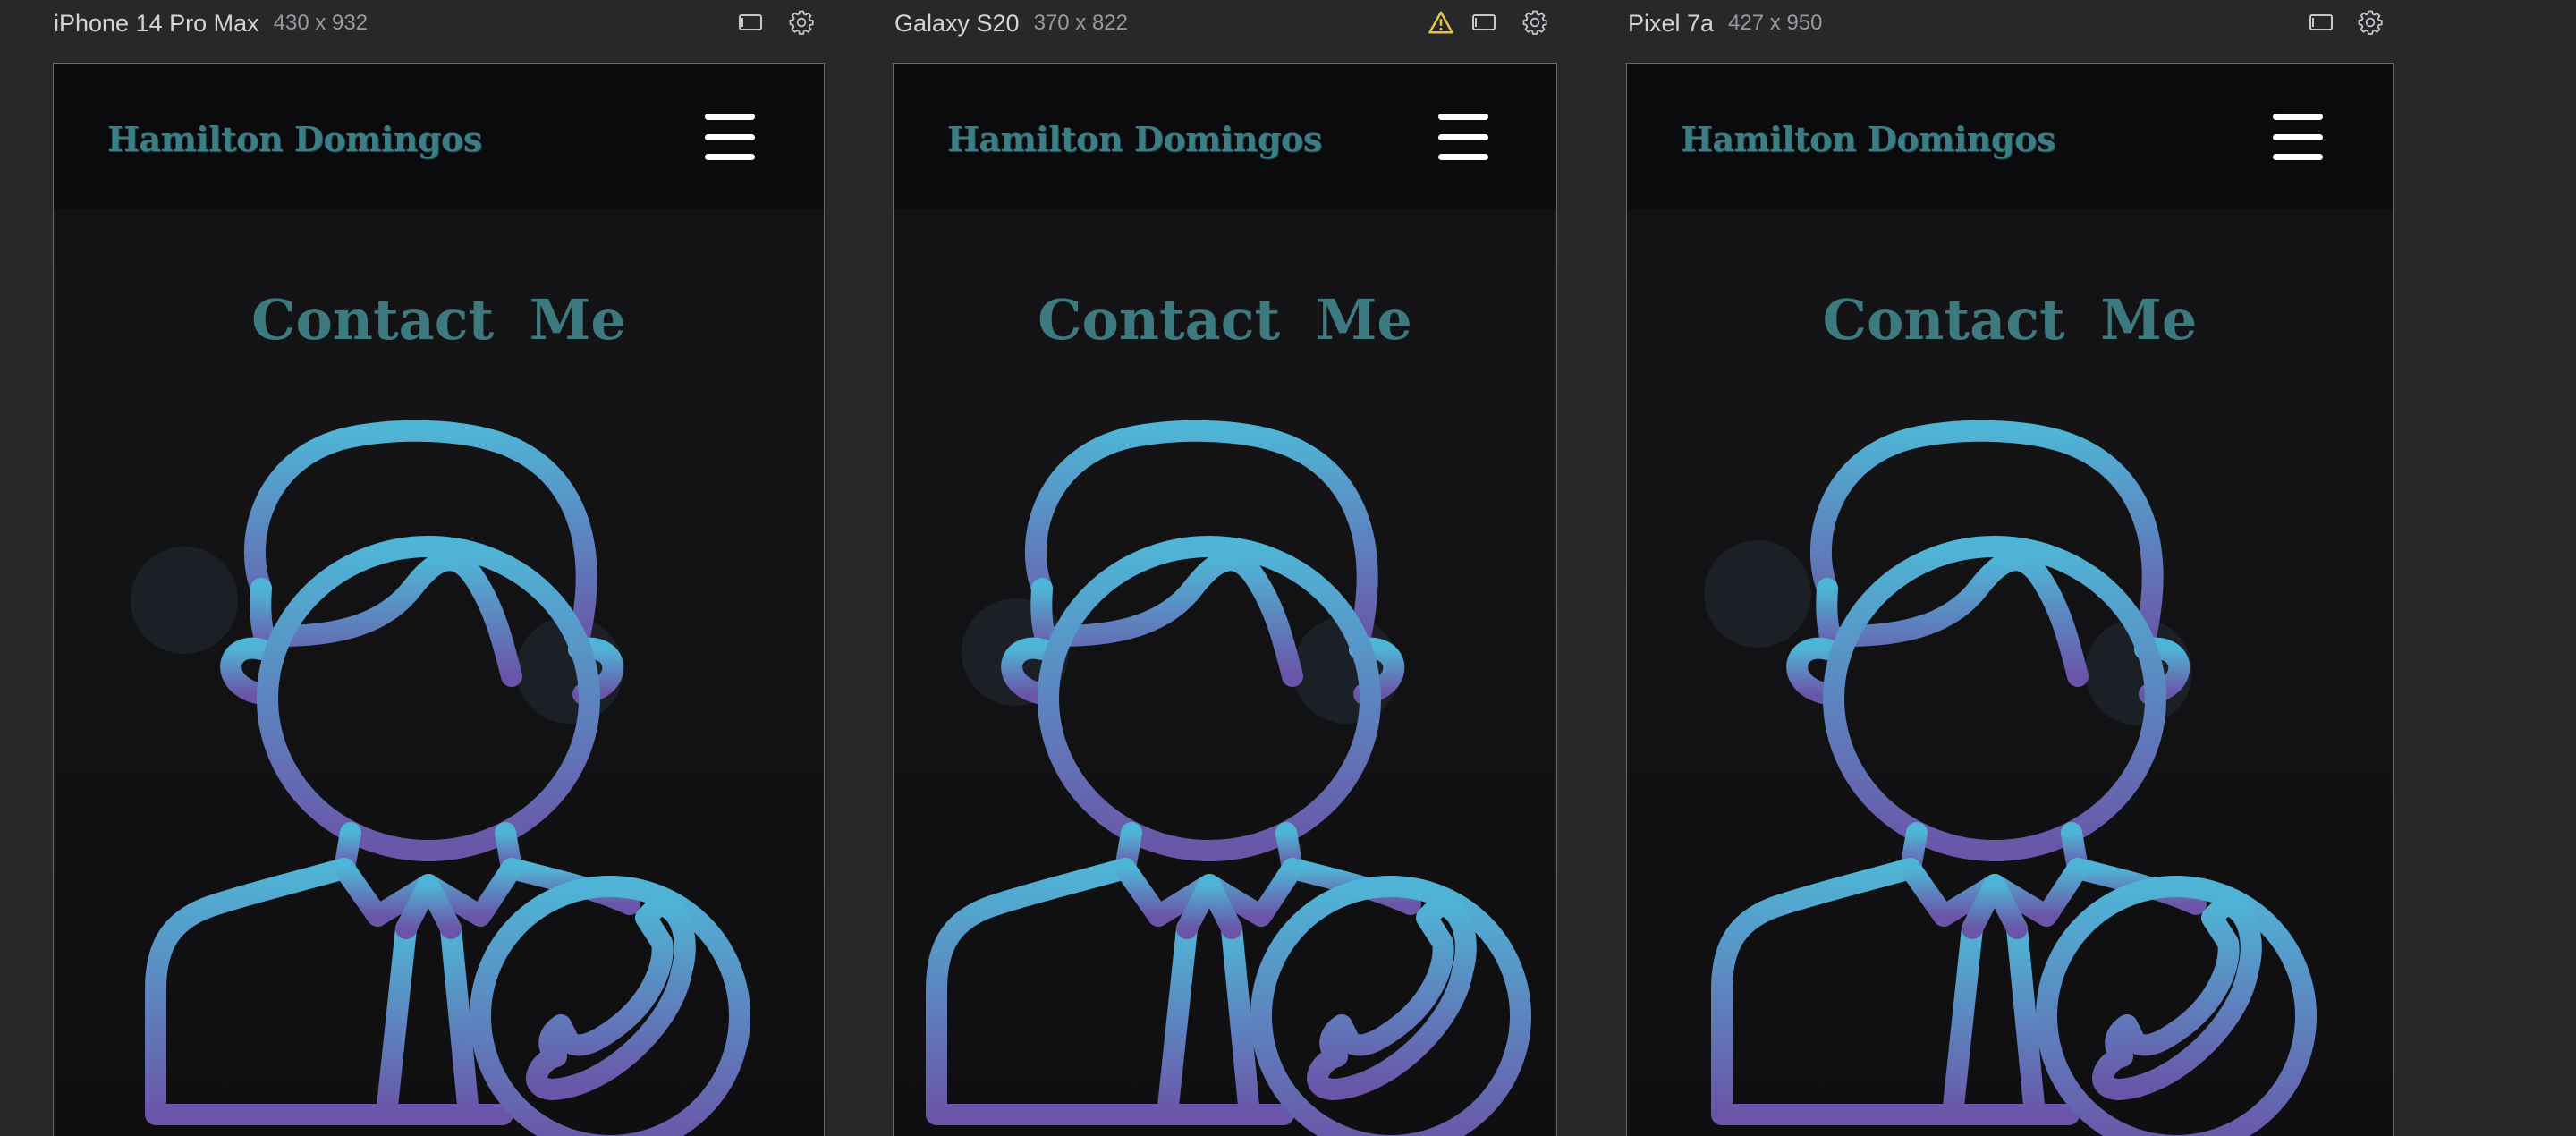  Describe the element at coordinates (1725, 23) in the screenshot. I see `device-header-pixel: Pixel 7a 427 x 950` at that location.